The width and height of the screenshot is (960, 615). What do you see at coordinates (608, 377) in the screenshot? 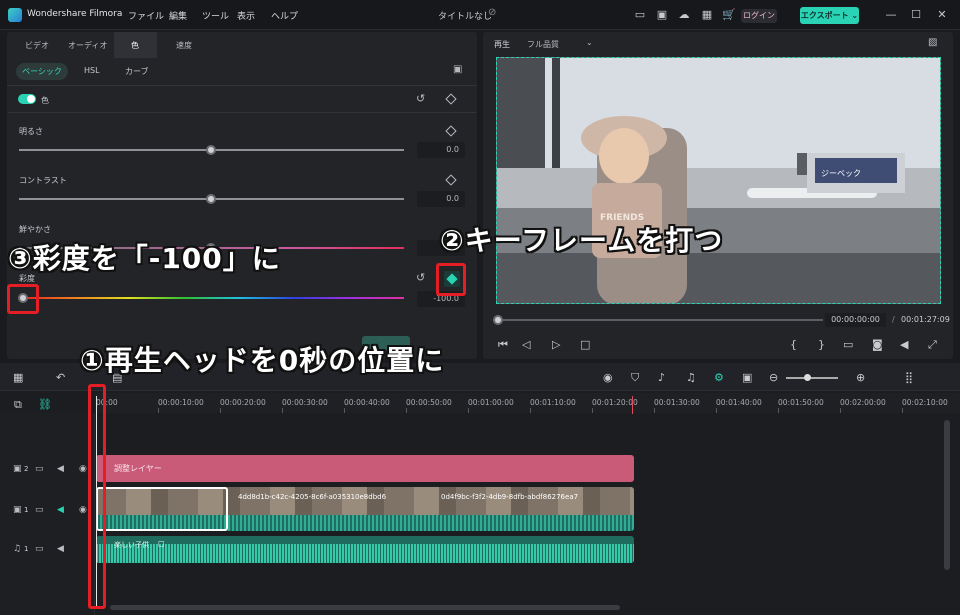
I see `render-icon: ◉` at bounding box center [608, 377].